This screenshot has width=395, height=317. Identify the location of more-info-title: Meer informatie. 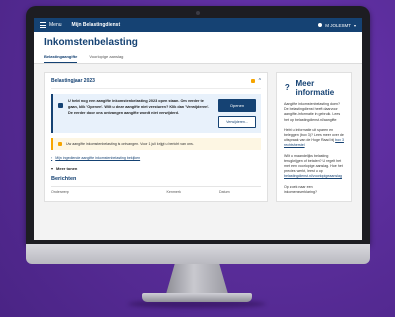
(315, 88).